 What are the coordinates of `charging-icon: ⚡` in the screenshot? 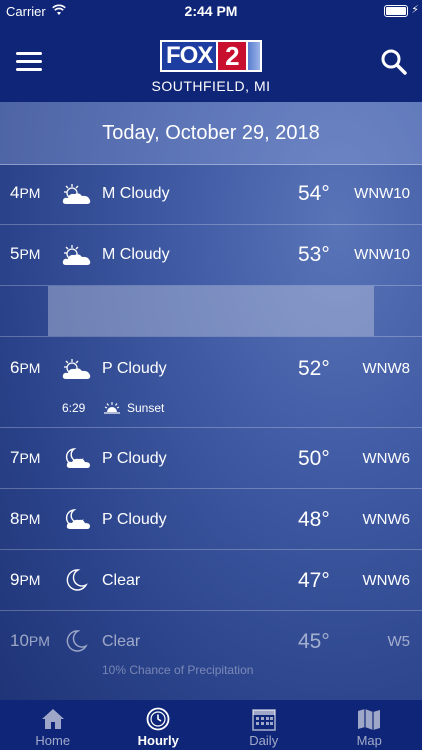 It's located at (415, 10).